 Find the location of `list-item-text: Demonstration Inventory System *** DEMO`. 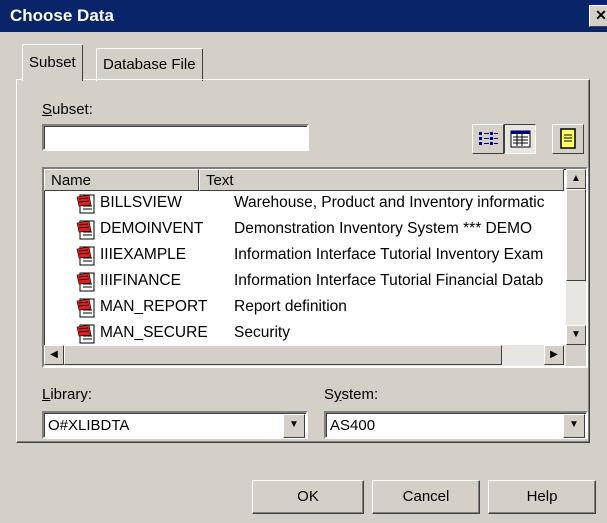

list-item-text: Demonstration Inventory System *** DEMO is located at coordinates (383, 228).